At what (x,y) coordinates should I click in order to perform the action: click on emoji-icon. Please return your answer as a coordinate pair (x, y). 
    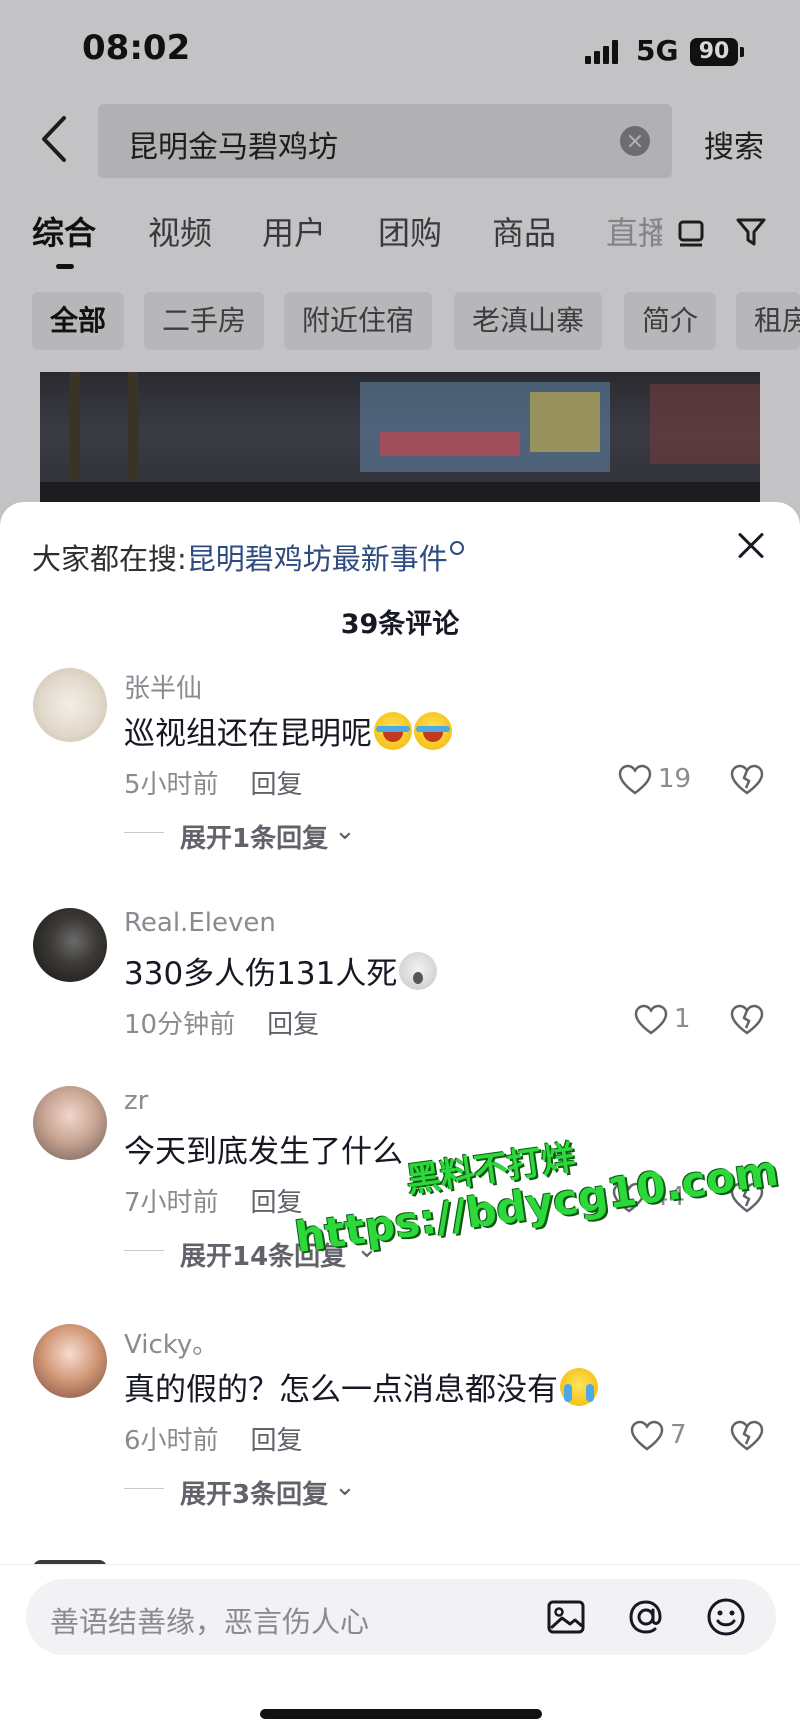
    Looking at the image, I should click on (726, 1617).